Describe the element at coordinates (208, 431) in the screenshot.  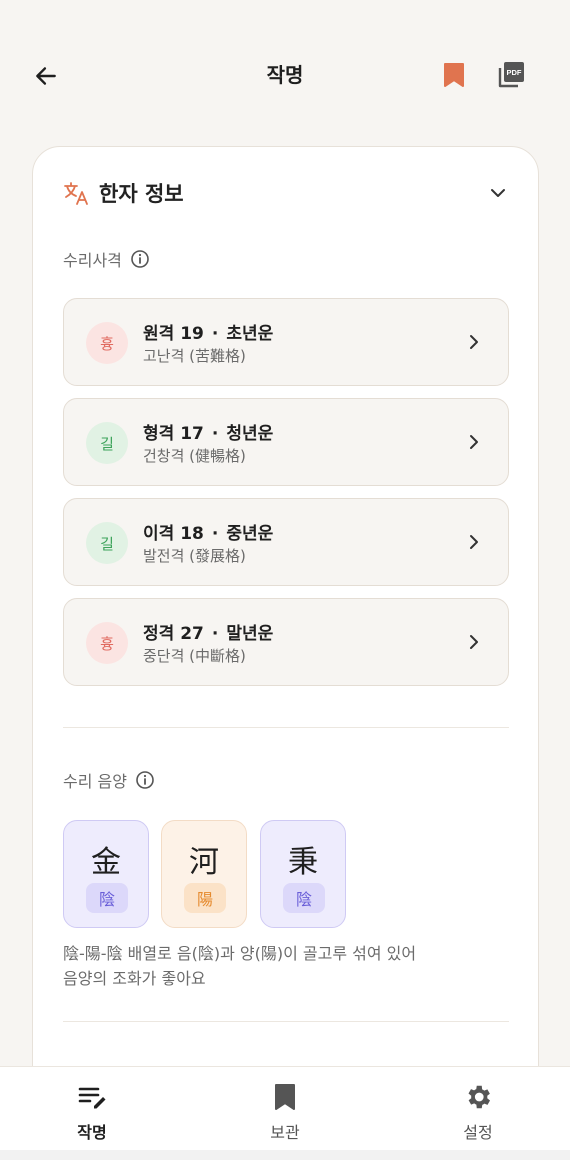
I see `row-title: 형격 17 · 청년운` at that location.